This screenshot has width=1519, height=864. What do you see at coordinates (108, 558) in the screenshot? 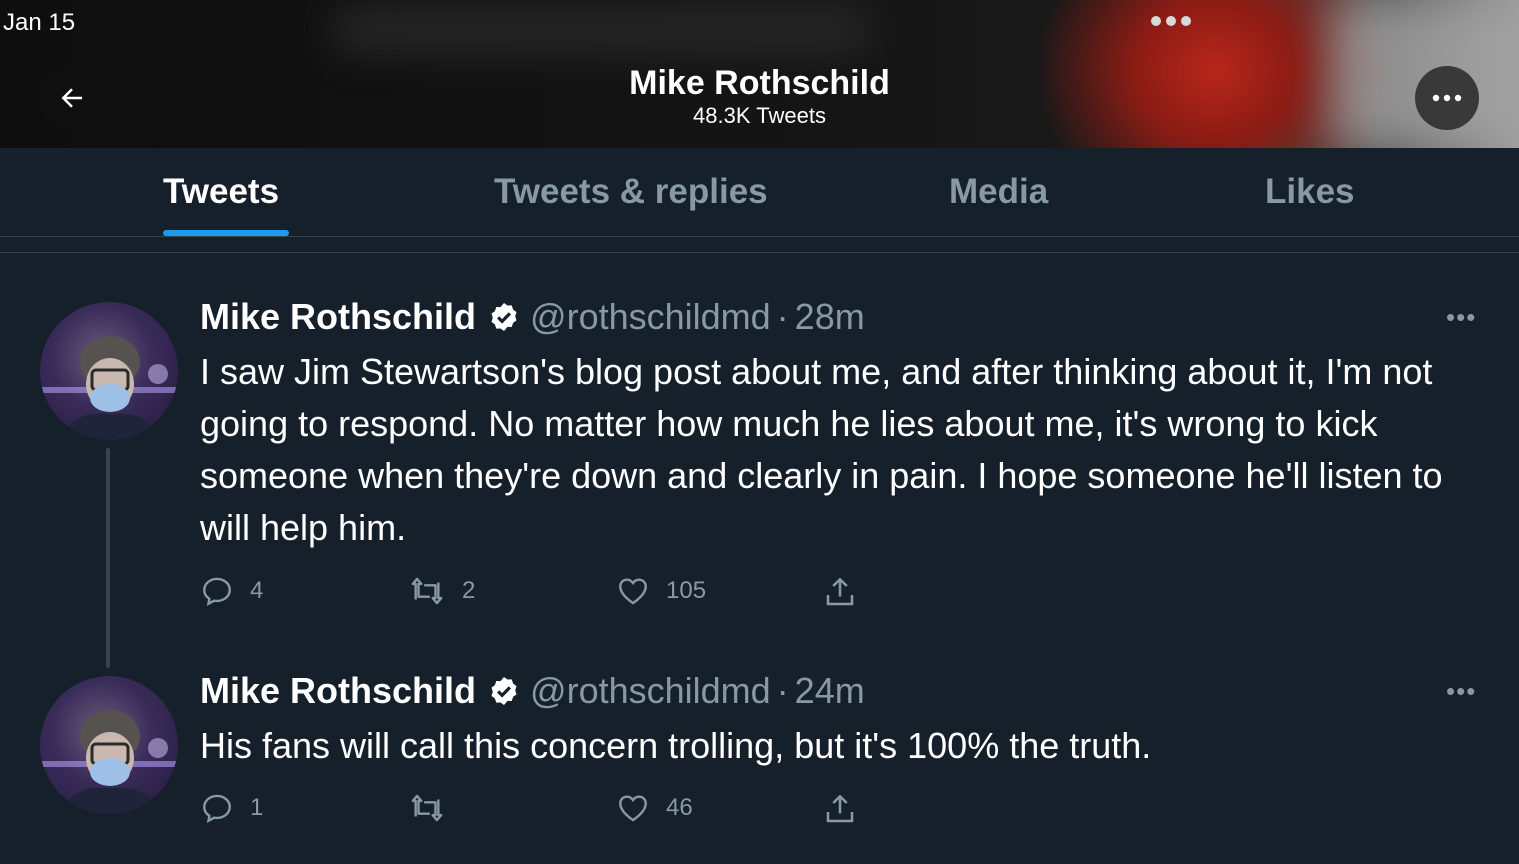
I see `thread-connector` at bounding box center [108, 558].